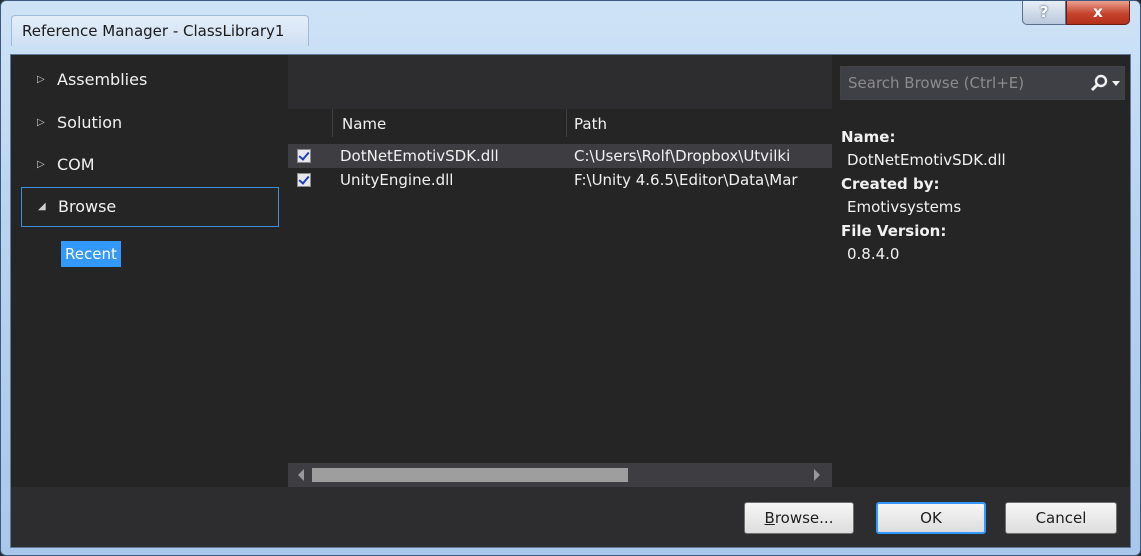 Image resolution: width=1141 pixels, height=556 pixels. Describe the element at coordinates (1116, 83) in the screenshot. I see `search-options-dropdown-icon` at that location.